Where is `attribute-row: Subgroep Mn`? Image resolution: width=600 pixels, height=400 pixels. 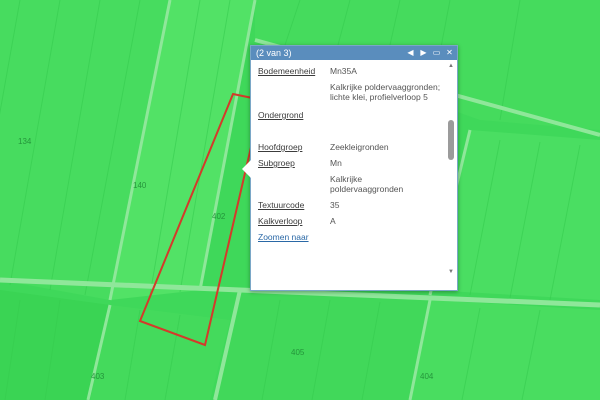
attribute-row: Subgroep Mn is located at coordinates (351, 163).